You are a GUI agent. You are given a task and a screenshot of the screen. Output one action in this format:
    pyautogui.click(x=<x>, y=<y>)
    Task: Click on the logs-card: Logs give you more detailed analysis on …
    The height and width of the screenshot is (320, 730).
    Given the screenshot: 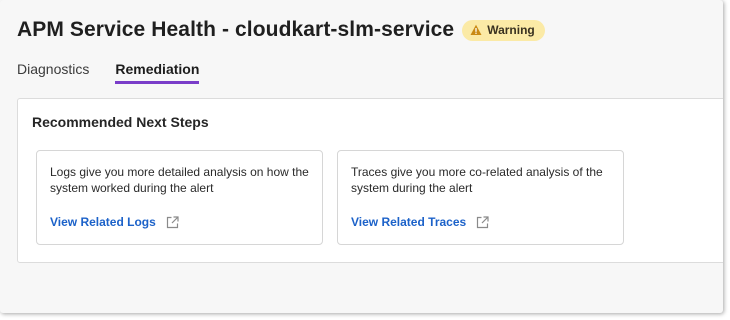 What is the action you would take?
    pyautogui.click(x=179, y=197)
    